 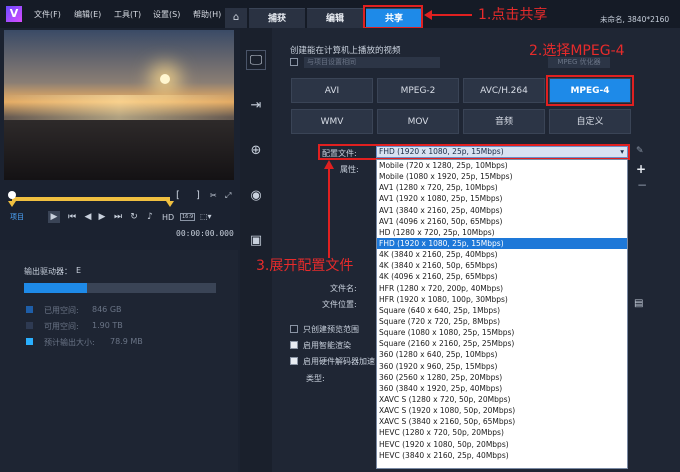 I want to click on profile-option: HEVC (3840 x 2160, 25p, 40Mbps), so click(x=502, y=455).